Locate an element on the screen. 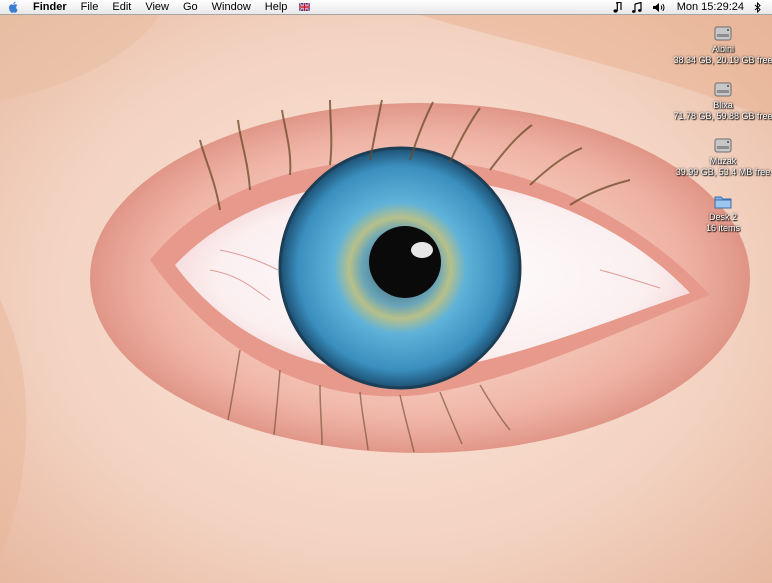  desktop-icon-info: 16 items is located at coordinates (722, 228).